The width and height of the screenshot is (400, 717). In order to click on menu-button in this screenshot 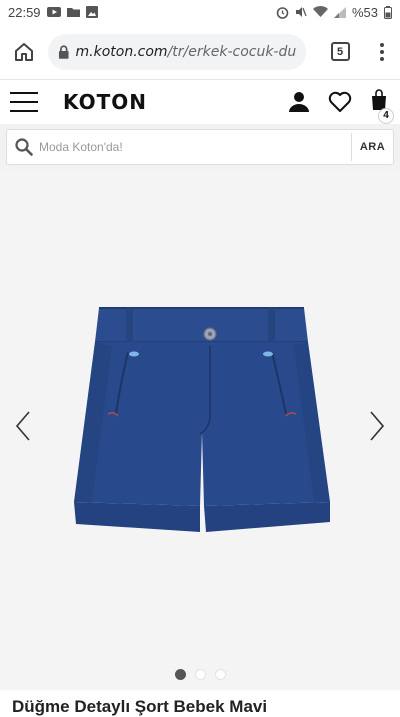, I will do `click(24, 102)`.